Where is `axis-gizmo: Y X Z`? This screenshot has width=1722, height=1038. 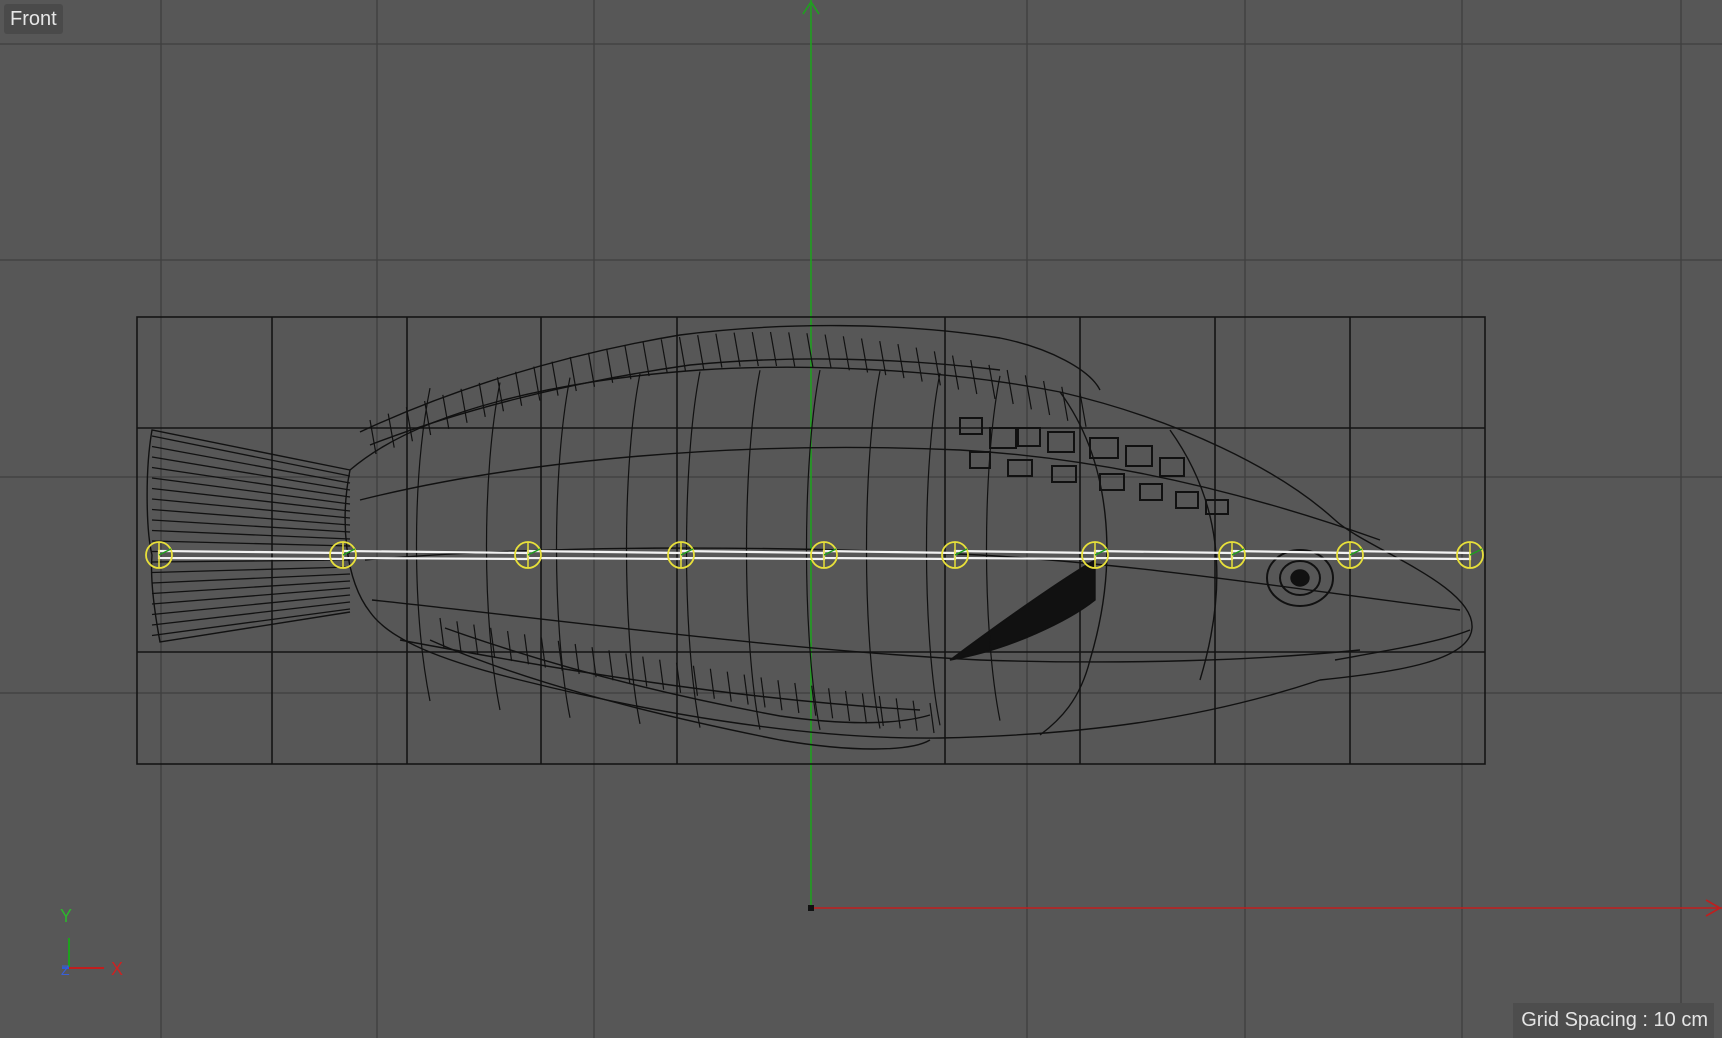
axis-gizmo: Y X Z is located at coordinates (91, 942).